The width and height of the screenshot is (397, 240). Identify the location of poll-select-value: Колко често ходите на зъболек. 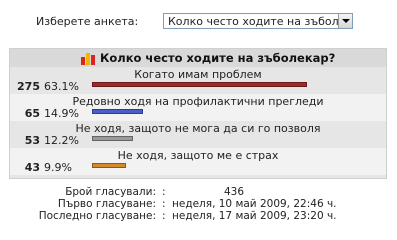
(260, 21).